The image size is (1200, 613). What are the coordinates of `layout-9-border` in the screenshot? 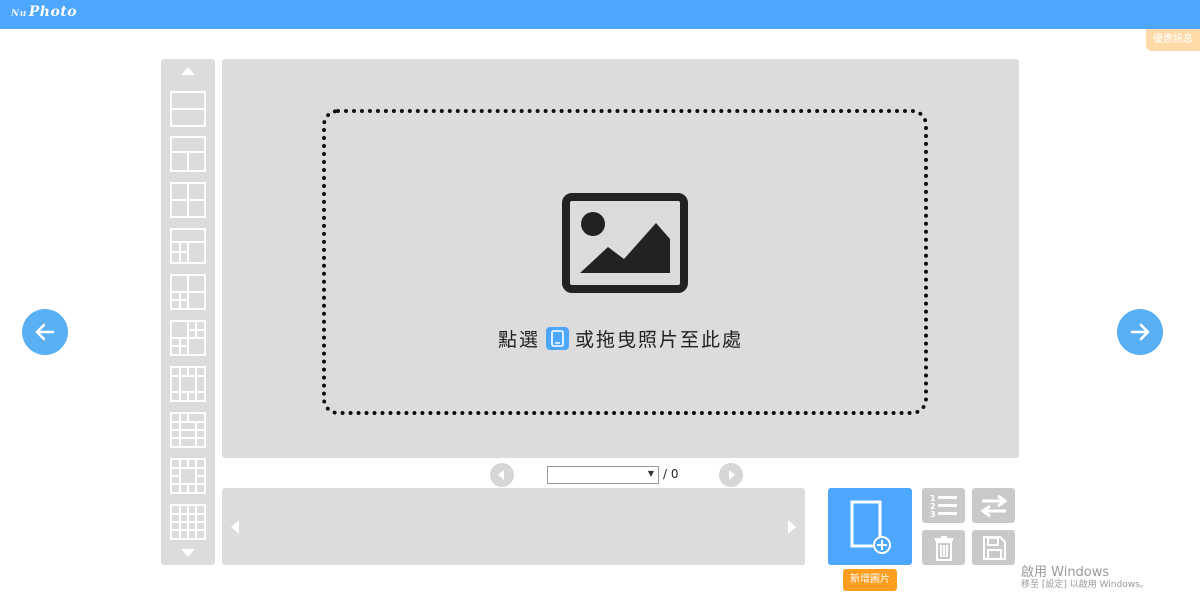 It's located at (188, 384).